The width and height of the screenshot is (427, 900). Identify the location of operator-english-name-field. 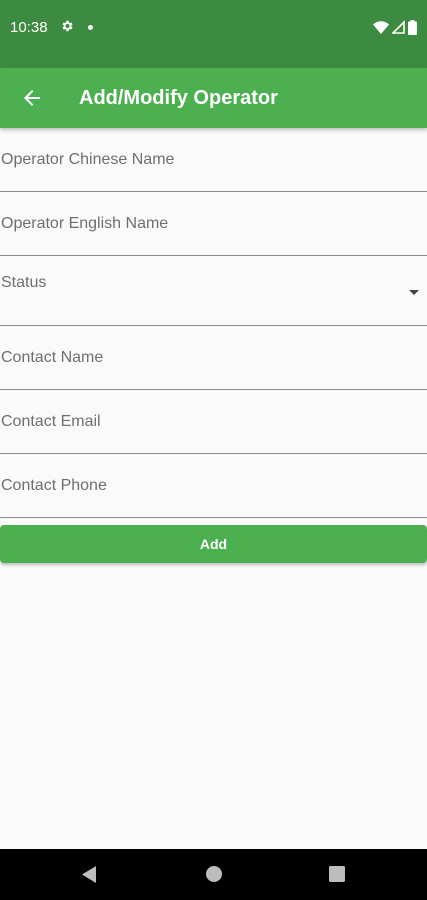
(213, 224).